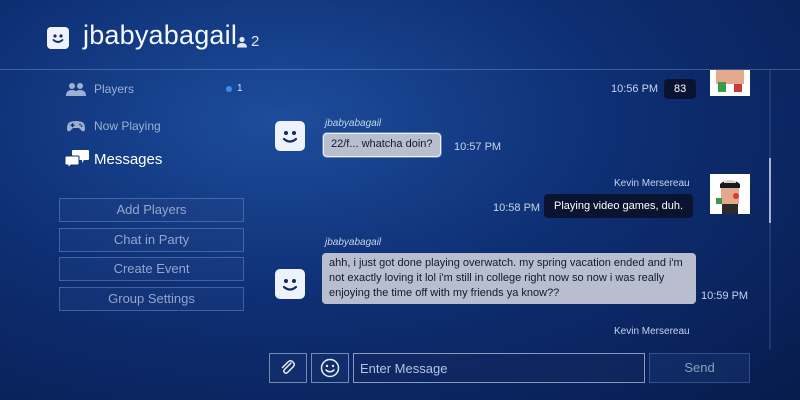  I want to click on group-avatar-smiley-icon, so click(58, 38).